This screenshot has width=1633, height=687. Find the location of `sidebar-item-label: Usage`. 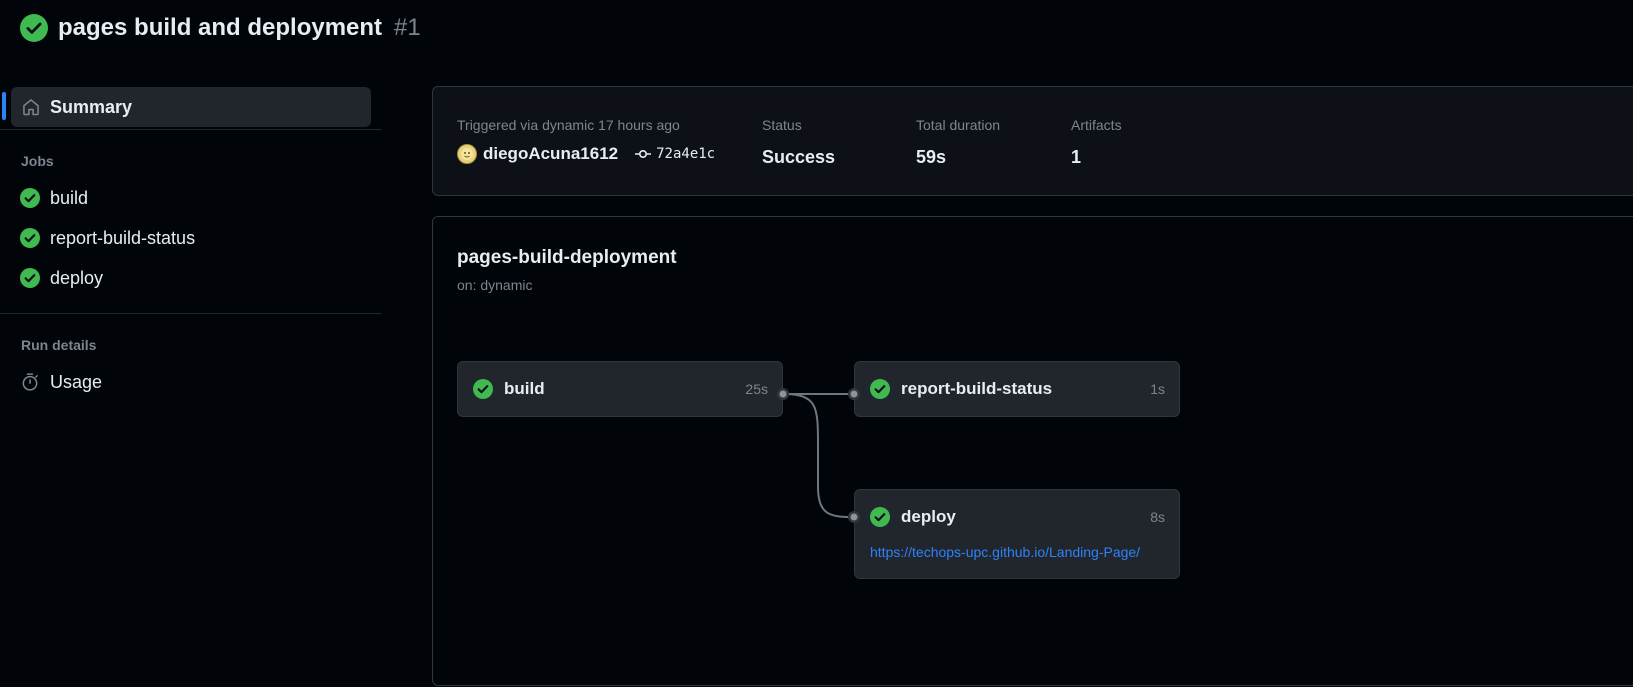

sidebar-item-label: Usage is located at coordinates (76, 381).